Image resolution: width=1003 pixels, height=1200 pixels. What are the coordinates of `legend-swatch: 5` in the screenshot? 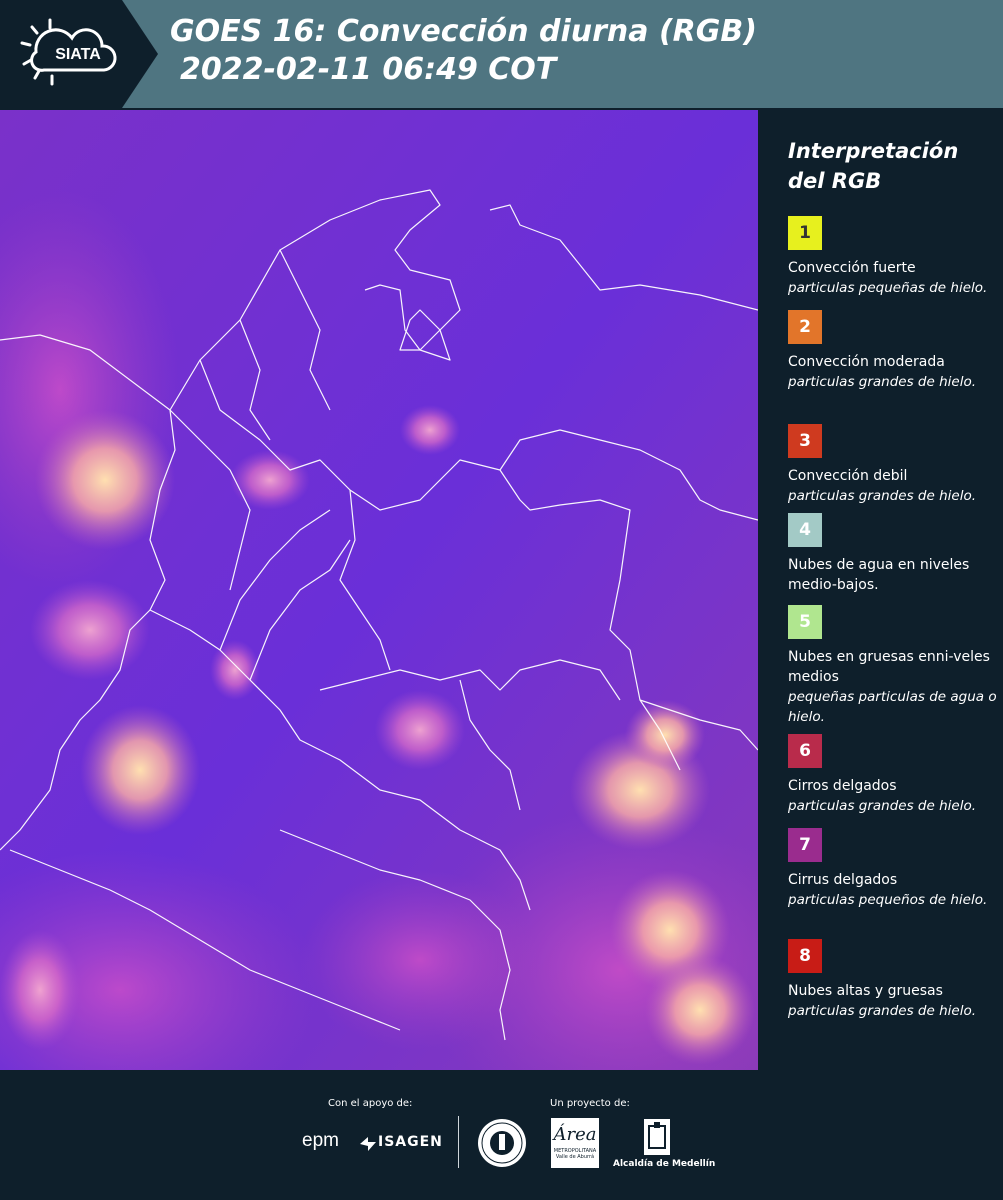 It's located at (805, 622).